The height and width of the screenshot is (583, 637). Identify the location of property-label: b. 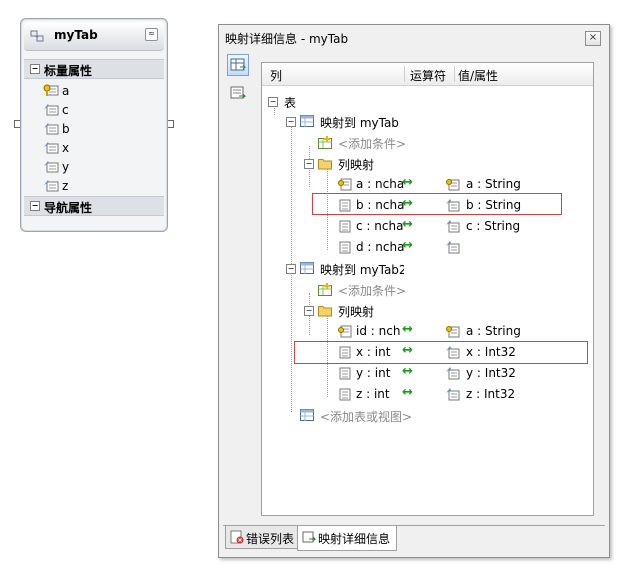
(66, 129).